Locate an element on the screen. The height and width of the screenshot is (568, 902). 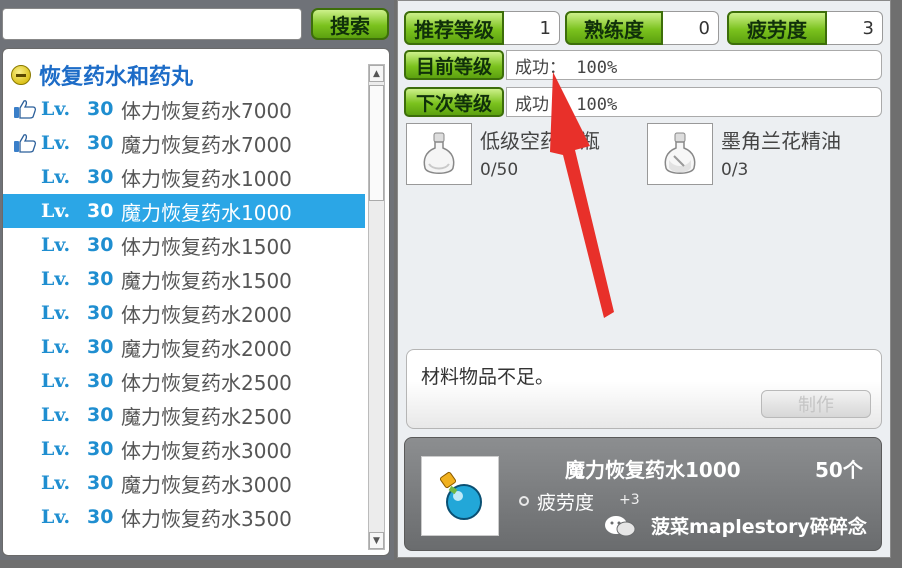
recipe-row: Lv. 30 魔力恢复药水7000 is located at coordinates (184, 143).